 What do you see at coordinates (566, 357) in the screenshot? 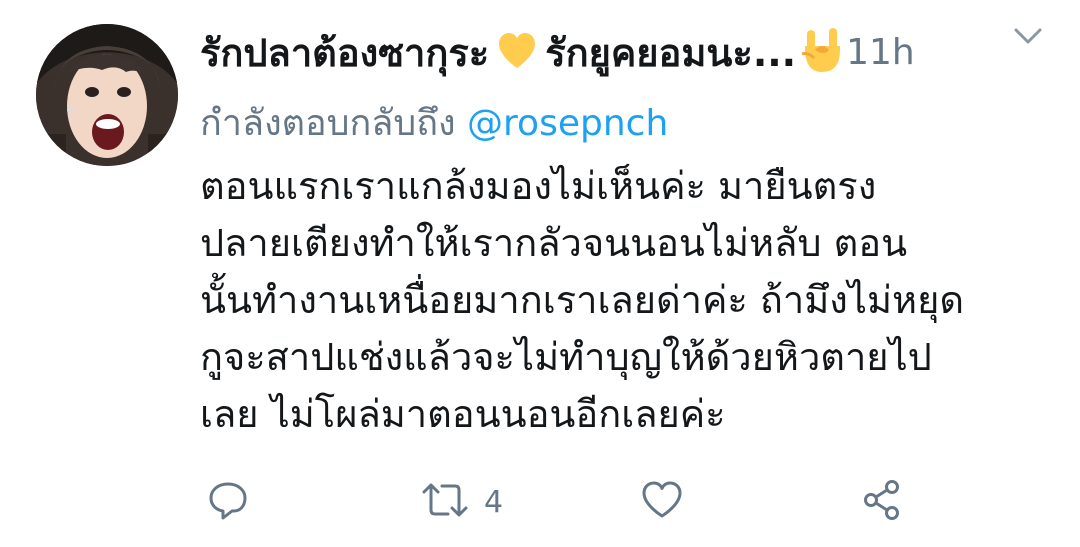
I see `tweet-body-line: กูจะสาปแช่งแล้วจะไม่ทำบุญให้ด้วยหิวตายไป` at bounding box center [566, 357].